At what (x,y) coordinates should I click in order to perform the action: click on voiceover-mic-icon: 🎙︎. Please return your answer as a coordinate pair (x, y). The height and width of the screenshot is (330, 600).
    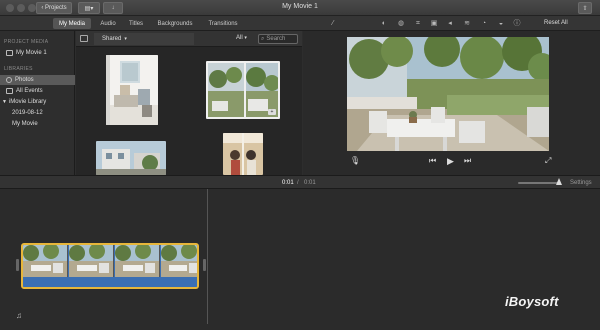
    Looking at the image, I should click on (355, 160).